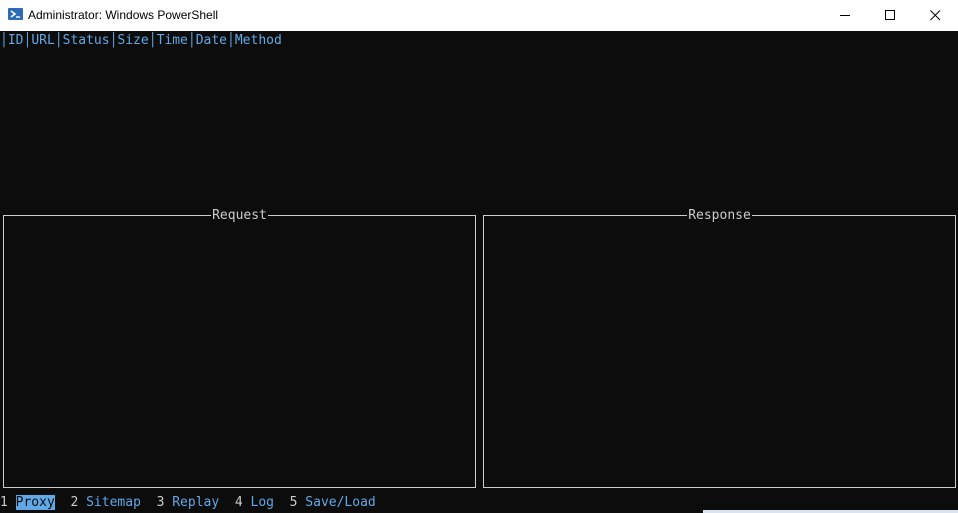  I want to click on tab-label: Replay, so click(196, 502).